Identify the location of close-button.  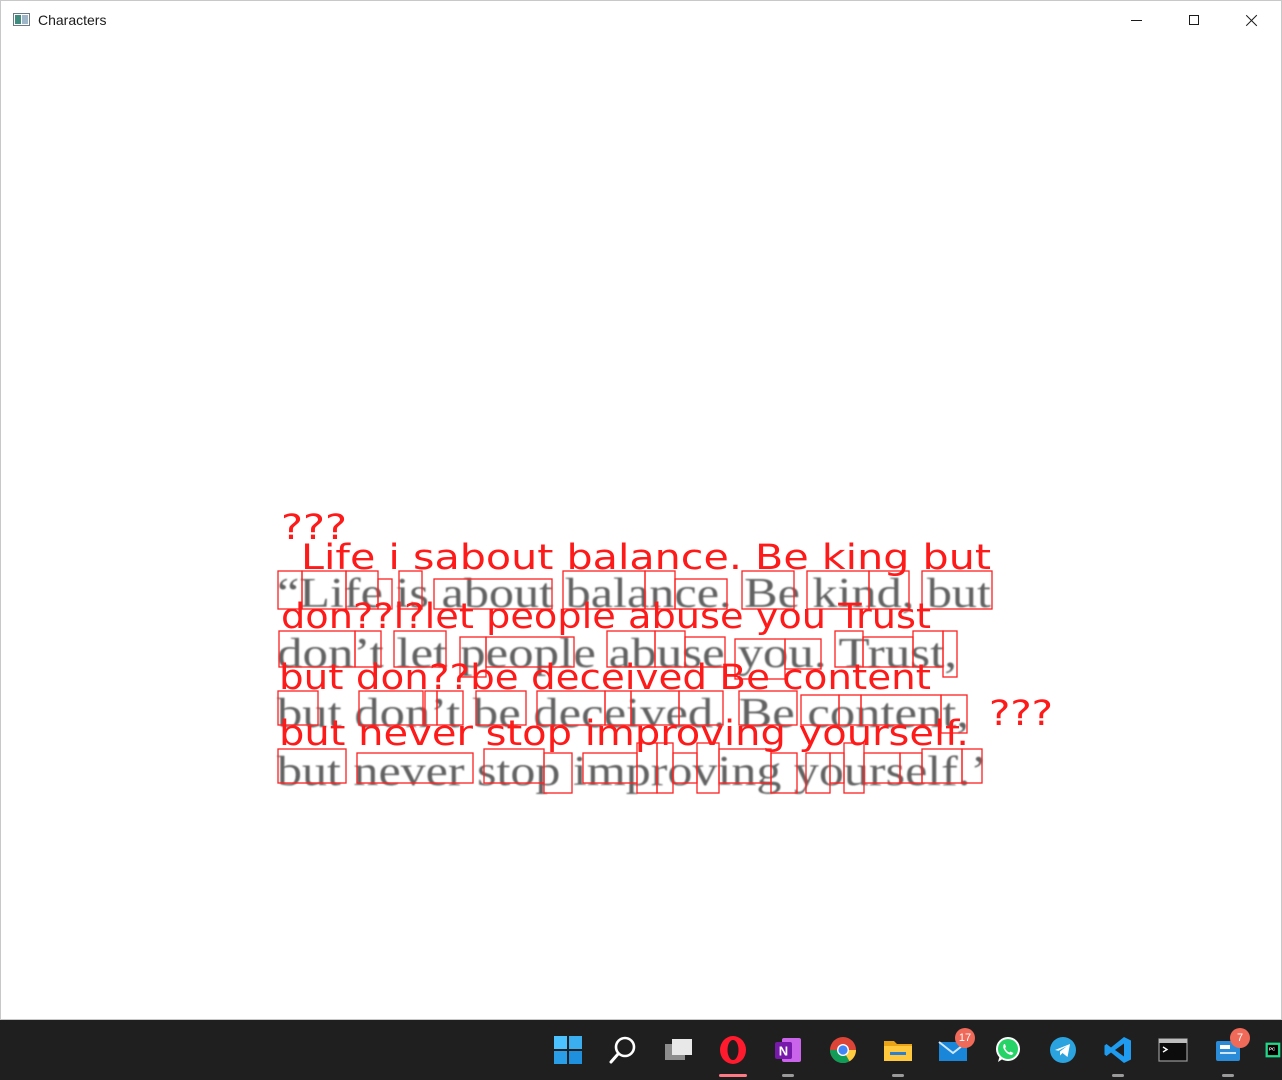
(1252, 20).